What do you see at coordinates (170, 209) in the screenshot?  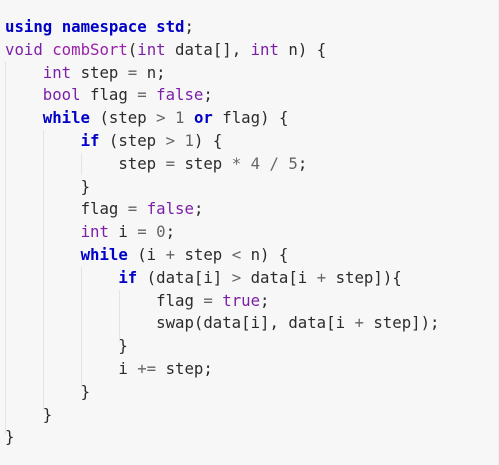 I see `code-token: false` at bounding box center [170, 209].